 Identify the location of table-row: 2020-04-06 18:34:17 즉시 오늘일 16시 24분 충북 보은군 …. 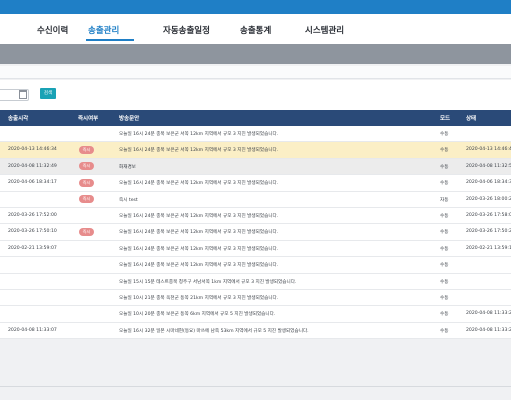
(255, 183).